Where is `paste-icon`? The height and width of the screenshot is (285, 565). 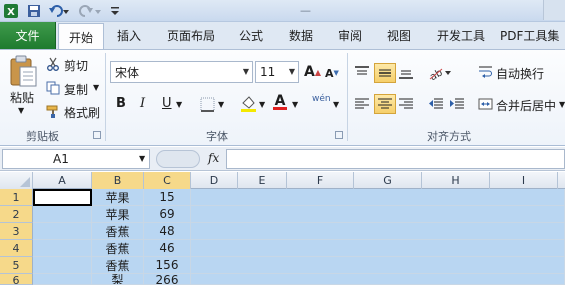
paste-icon is located at coordinates (23, 71).